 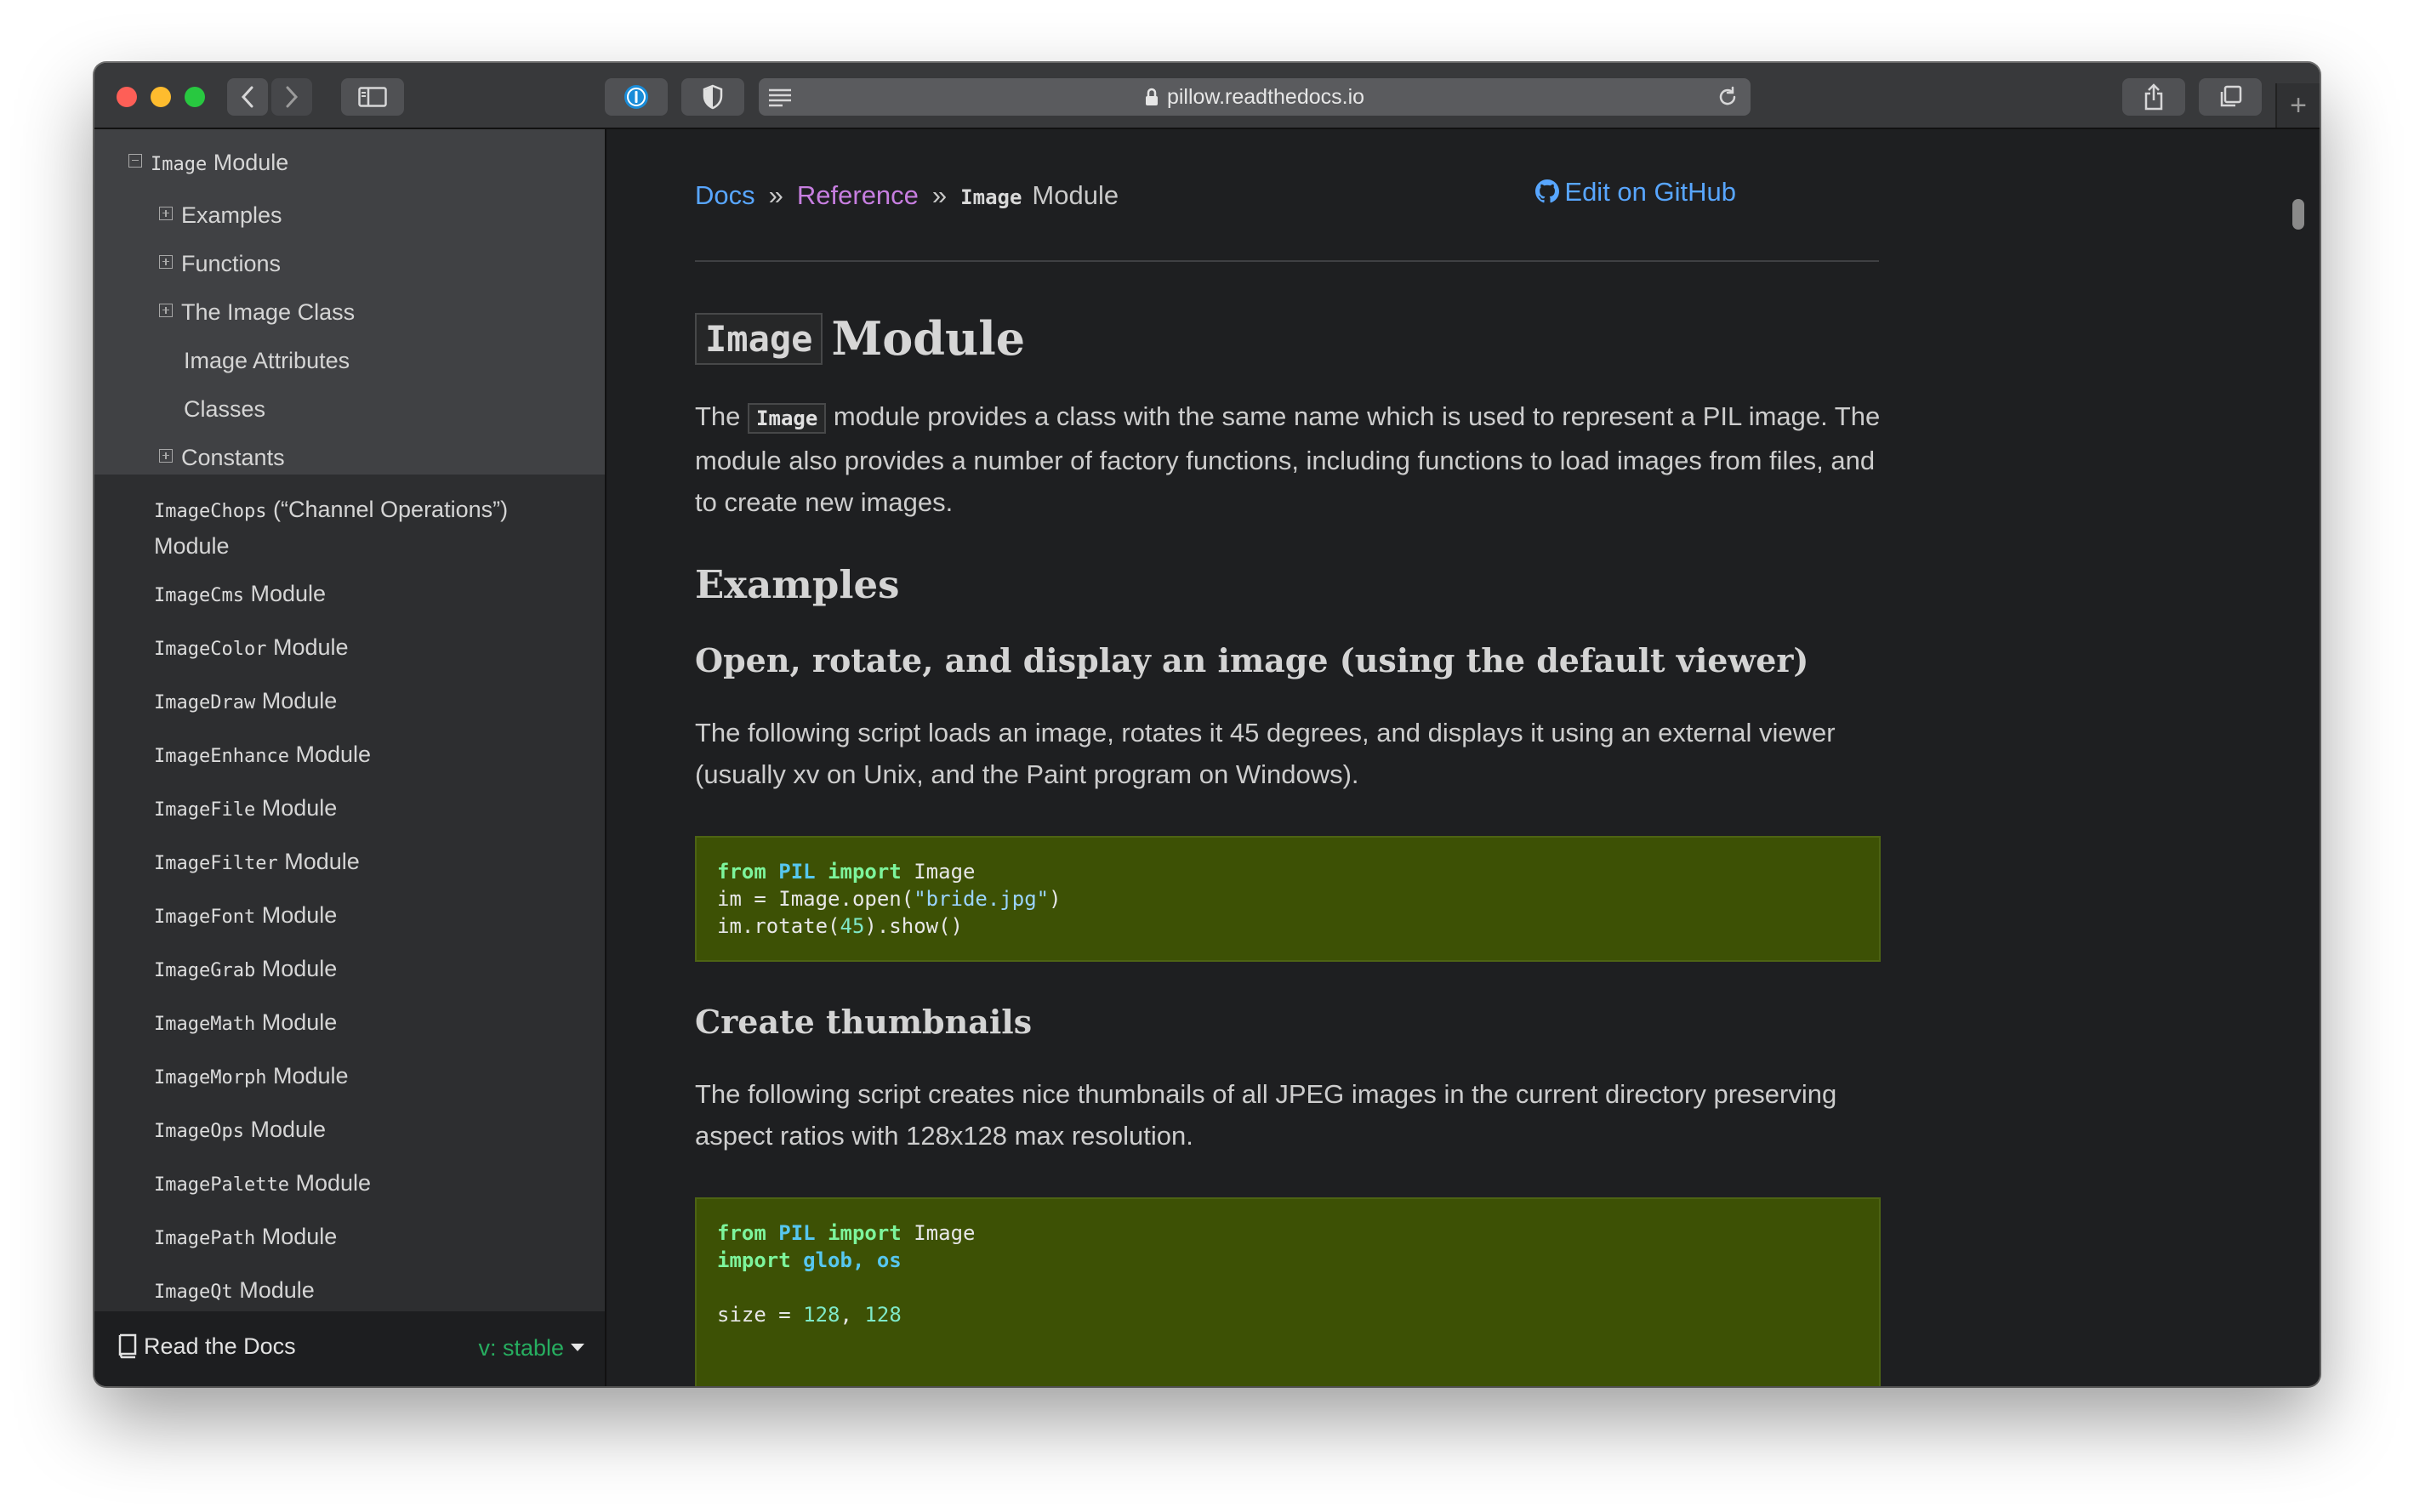 What do you see at coordinates (1547, 191) in the screenshot?
I see `github-icon` at bounding box center [1547, 191].